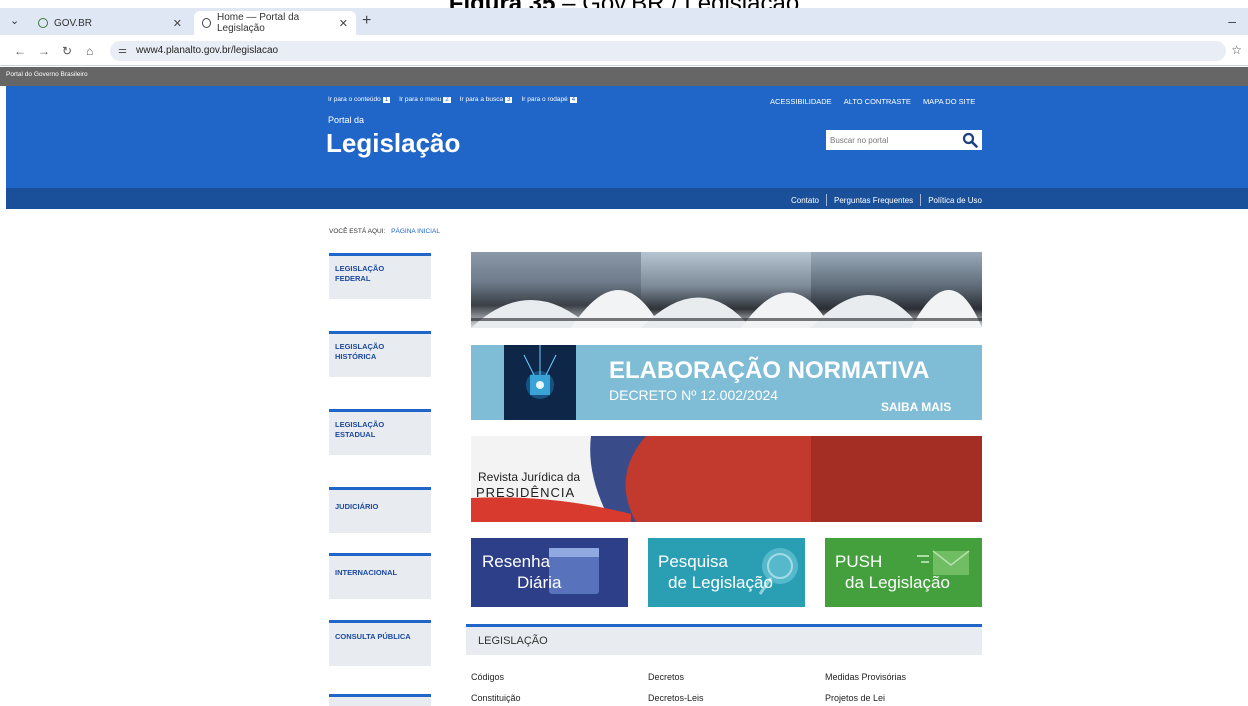 Image resolution: width=1248 pixels, height=706 pixels. What do you see at coordinates (955, 200) in the screenshot?
I see `usage-policy-link: Política de Uso` at bounding box center [955, 200].